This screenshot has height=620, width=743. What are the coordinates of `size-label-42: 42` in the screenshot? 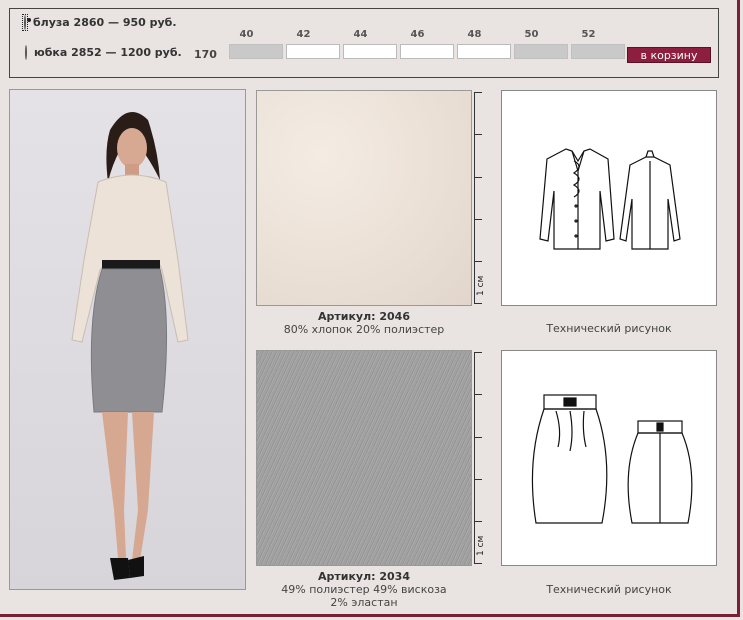 It's located at (303, 34).